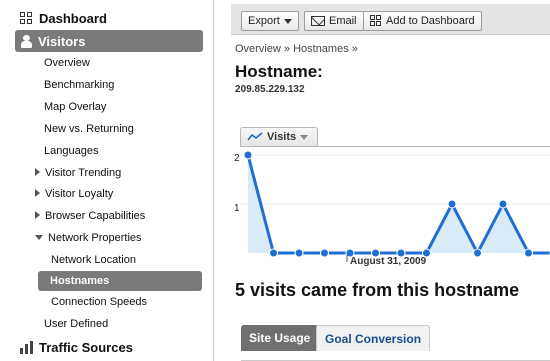 The image size is (550, 361). I want to click on traffic-sources-icon, so click(27, 347).